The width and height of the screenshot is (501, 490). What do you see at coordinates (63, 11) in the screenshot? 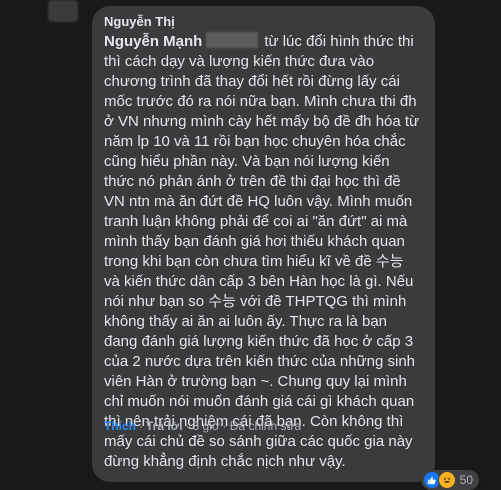
I see `blurred-avatar` at bounding box center [63, 11].